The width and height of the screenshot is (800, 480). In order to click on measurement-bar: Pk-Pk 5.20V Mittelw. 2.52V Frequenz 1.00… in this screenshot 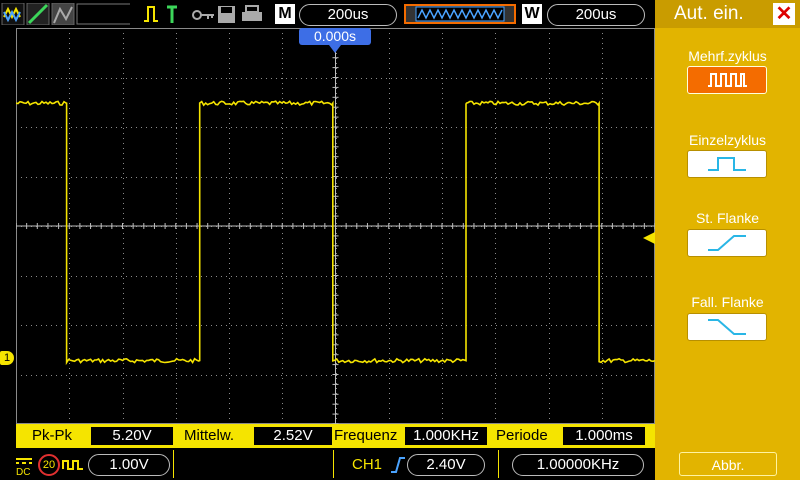, I will do `click(335, 436)`.